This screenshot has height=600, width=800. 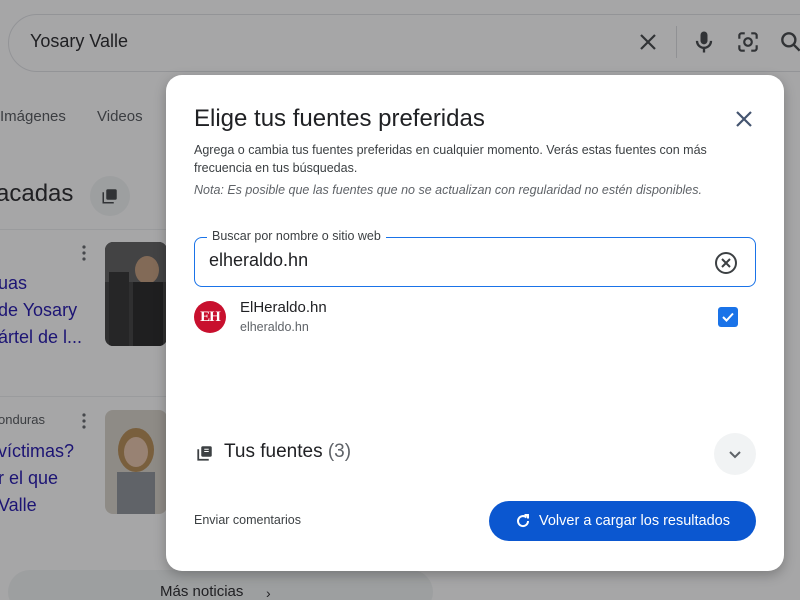 I want to click on checkbox-check-icon, so click(x=728, y=317).